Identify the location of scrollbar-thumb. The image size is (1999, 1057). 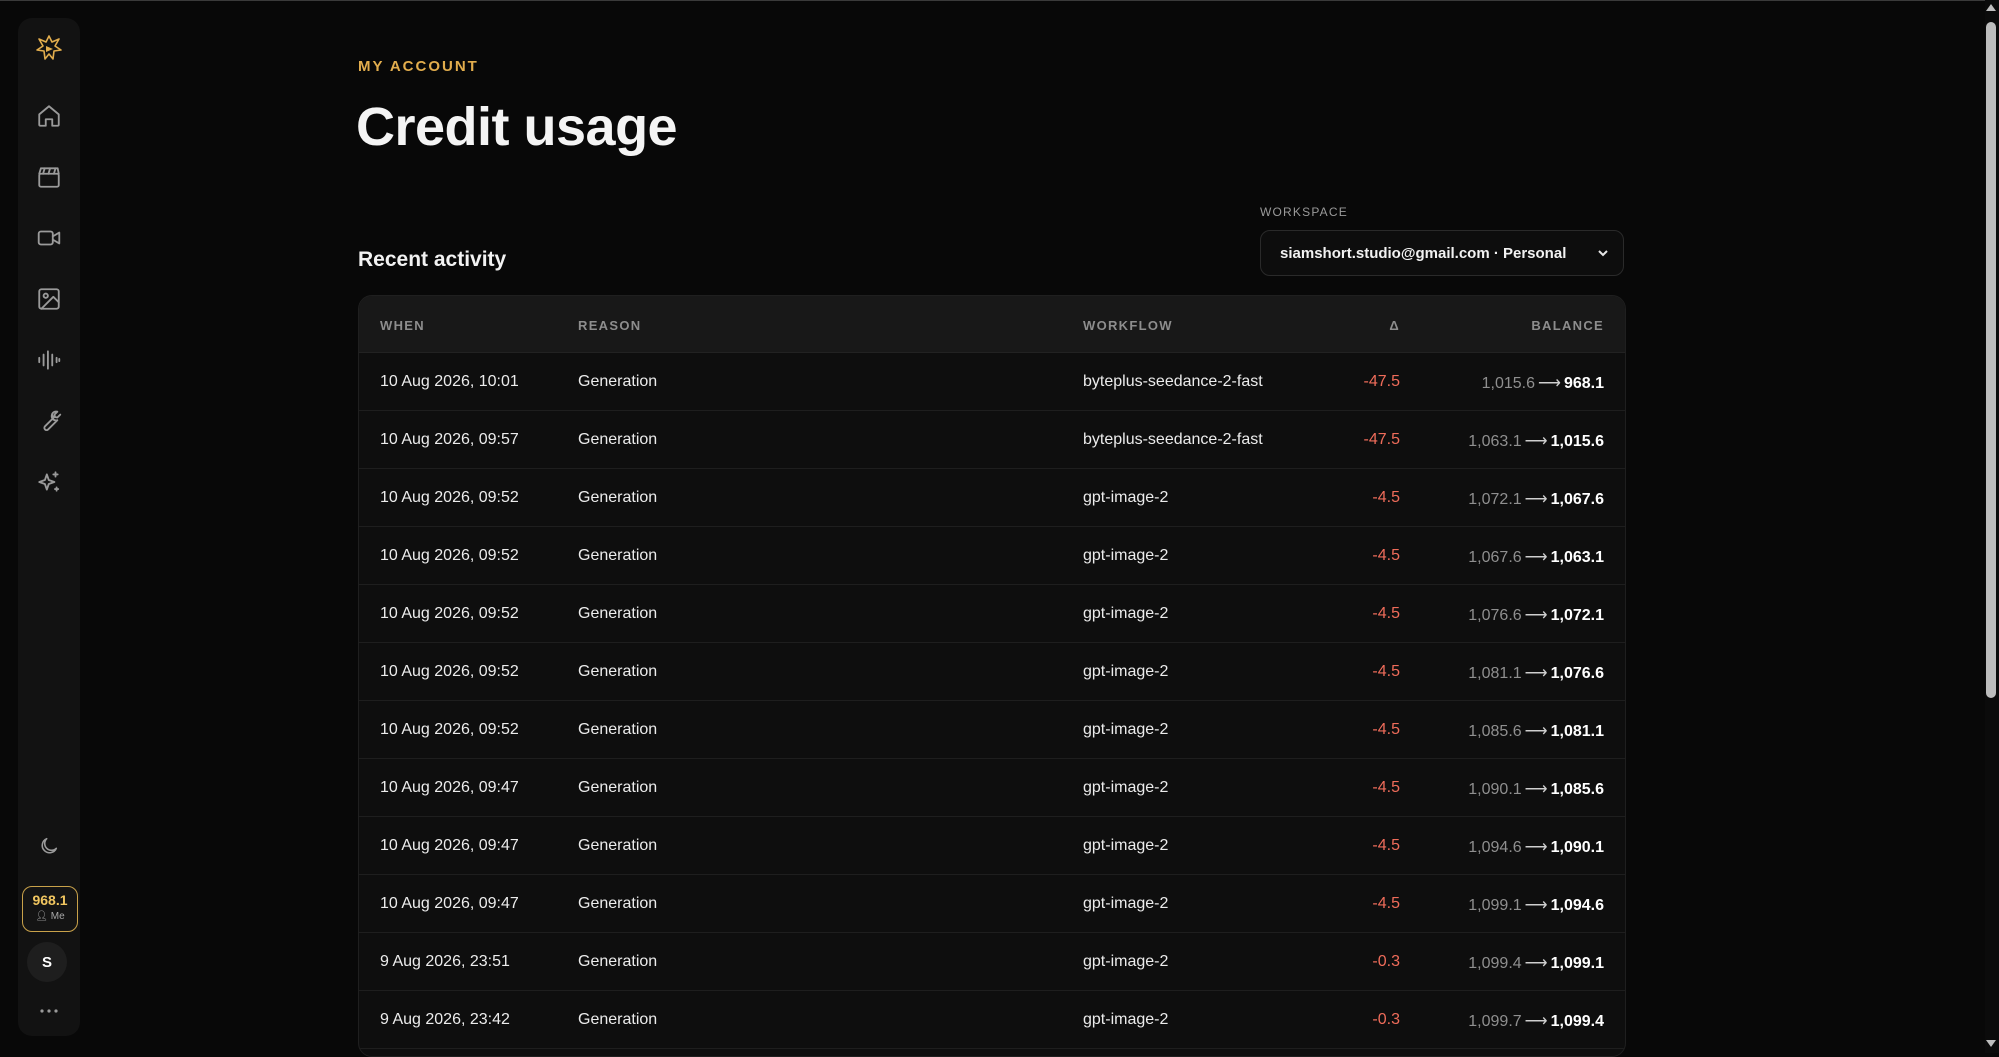
(1991, 360).